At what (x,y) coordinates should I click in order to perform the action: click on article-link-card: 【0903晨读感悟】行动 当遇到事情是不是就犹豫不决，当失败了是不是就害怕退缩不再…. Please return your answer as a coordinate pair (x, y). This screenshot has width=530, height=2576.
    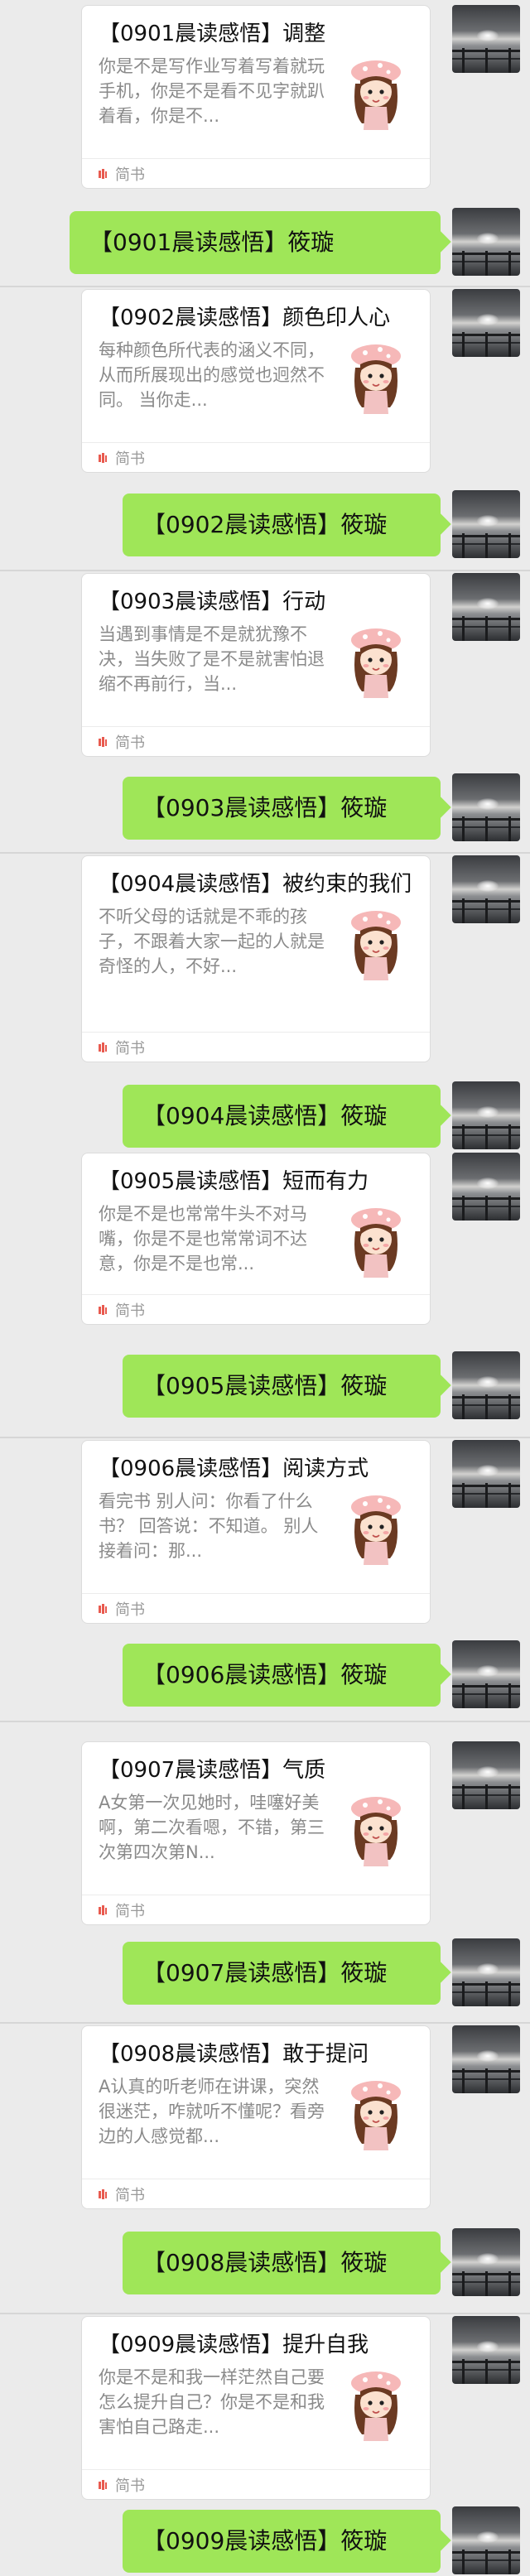
    Looking at the image, I should click on (256, 665).